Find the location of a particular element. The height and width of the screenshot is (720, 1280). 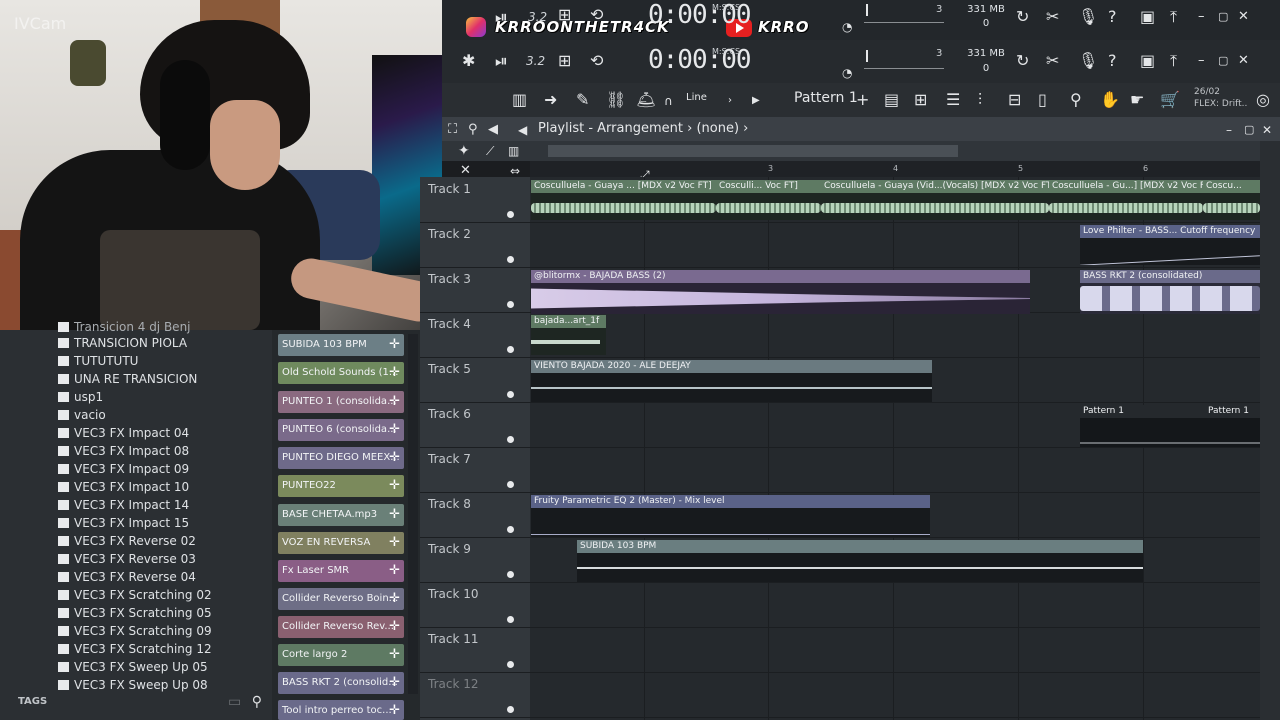

settings-icon: ◎ is located at coordinates (1263, 100).